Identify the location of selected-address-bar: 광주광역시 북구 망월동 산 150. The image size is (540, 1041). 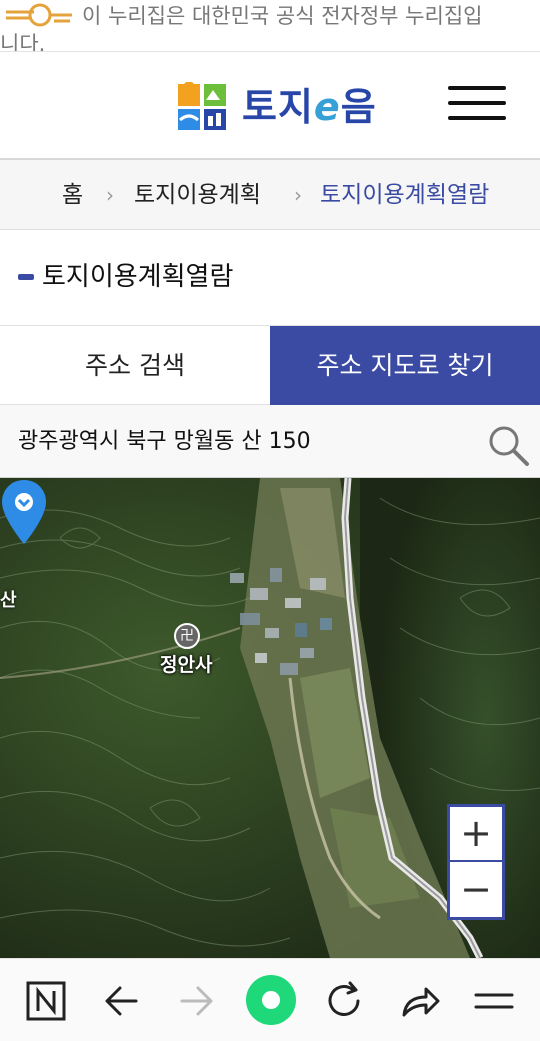
(270, 441).